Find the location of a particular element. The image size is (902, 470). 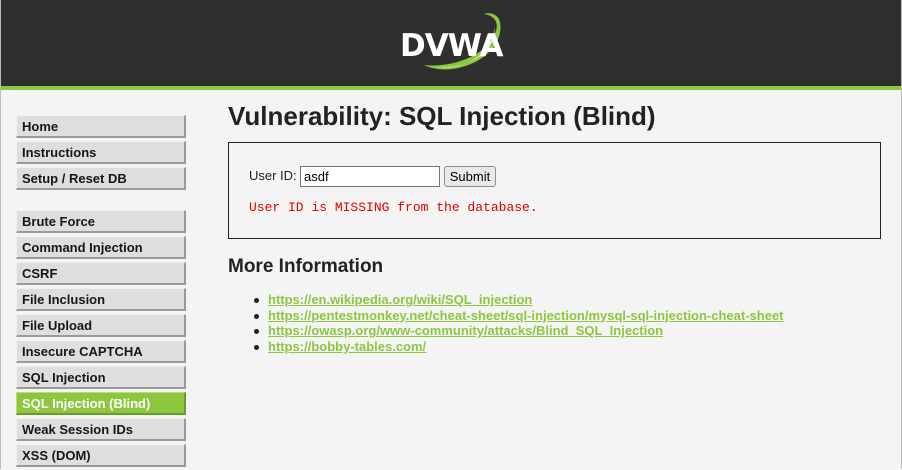

page-title: Vulnerability: SQL Injection (Blind) is located at coordinates (442, 116).